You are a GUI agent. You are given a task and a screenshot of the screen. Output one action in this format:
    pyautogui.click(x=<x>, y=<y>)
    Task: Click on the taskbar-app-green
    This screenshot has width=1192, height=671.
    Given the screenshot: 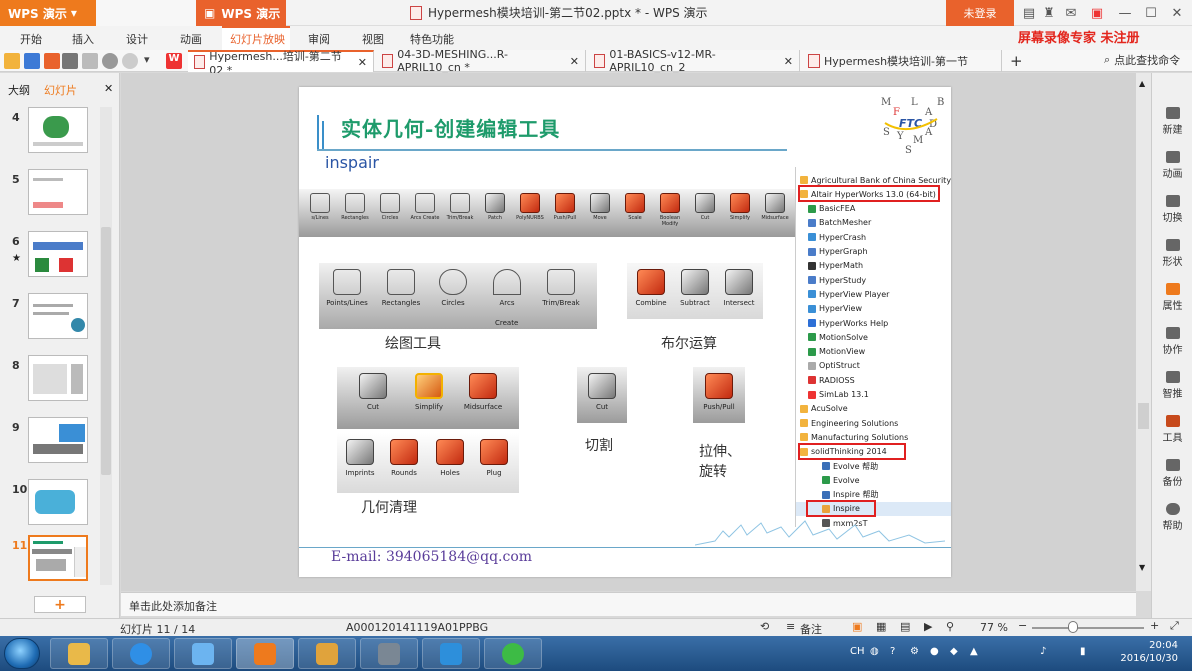 What is the action you would take?
    pyautogui.click(x=513, y=653)
    